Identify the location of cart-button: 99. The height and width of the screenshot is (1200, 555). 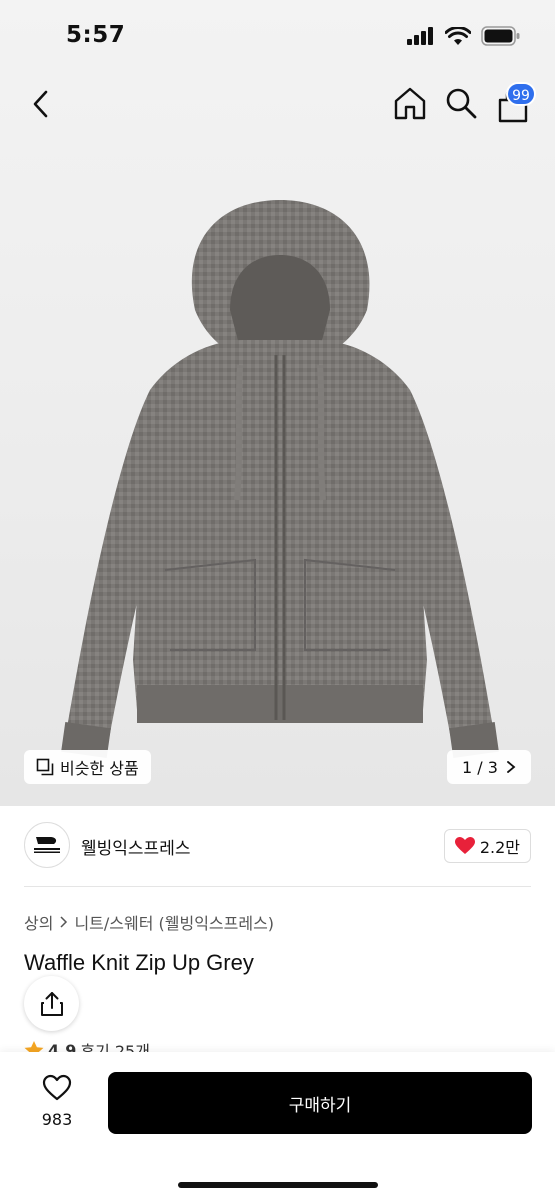
(515, 103).